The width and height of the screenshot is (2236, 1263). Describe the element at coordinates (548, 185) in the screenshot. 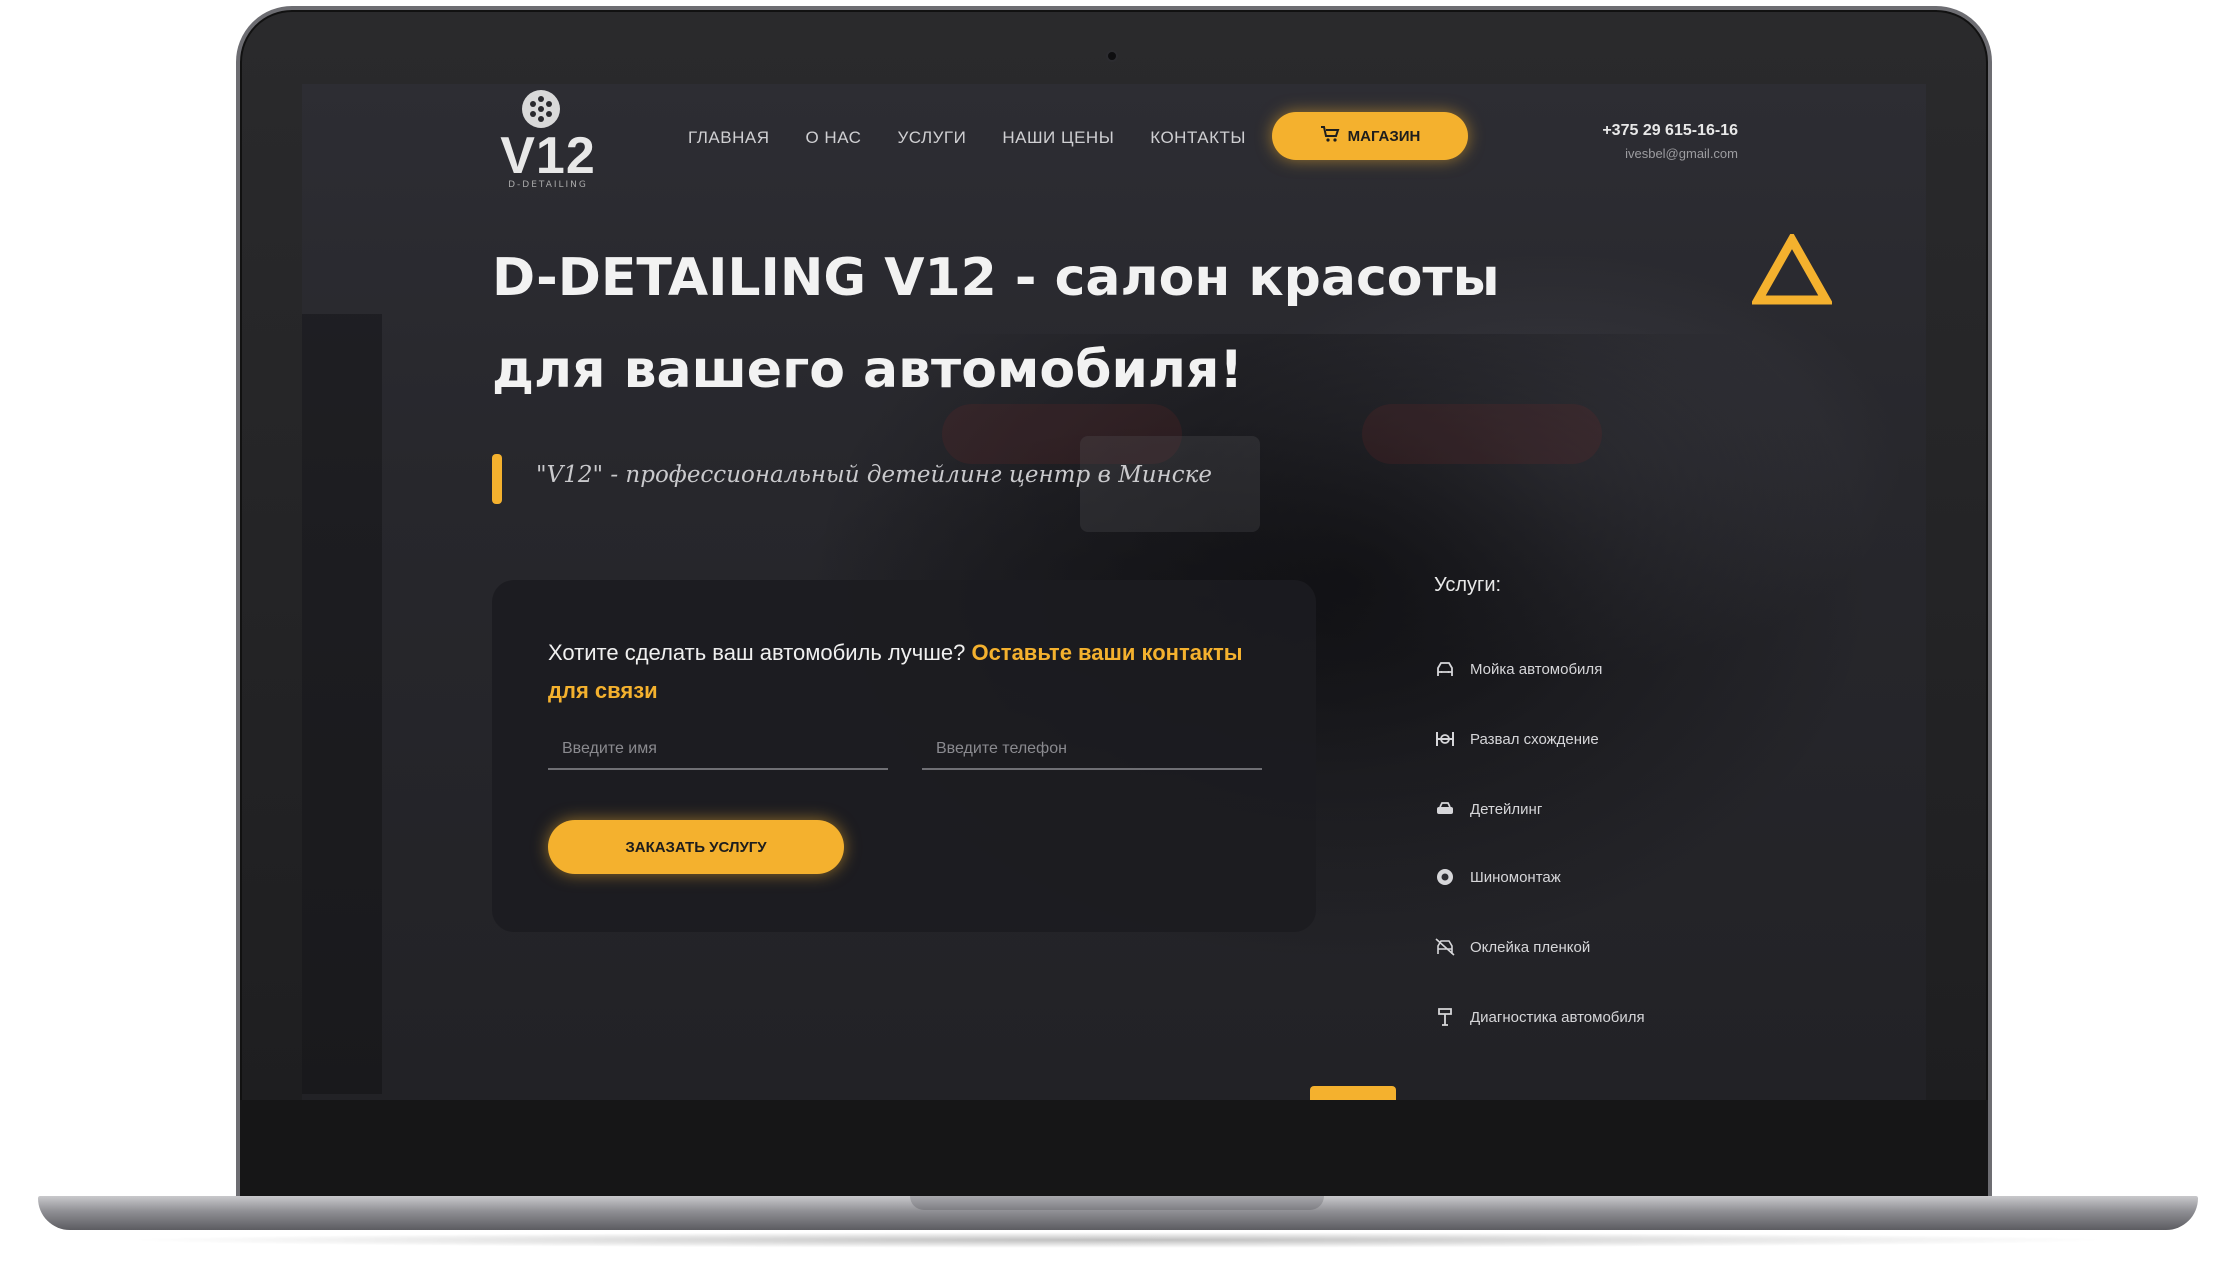

I see `logo-subtitle: D-DETAILING` at that location.